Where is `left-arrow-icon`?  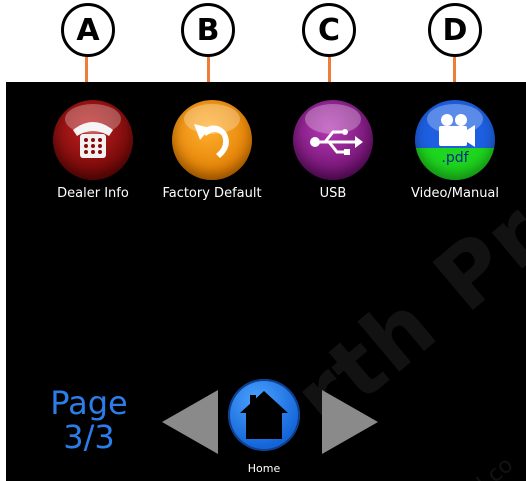 left-arrow-icon is located at coordinates (190, 422).